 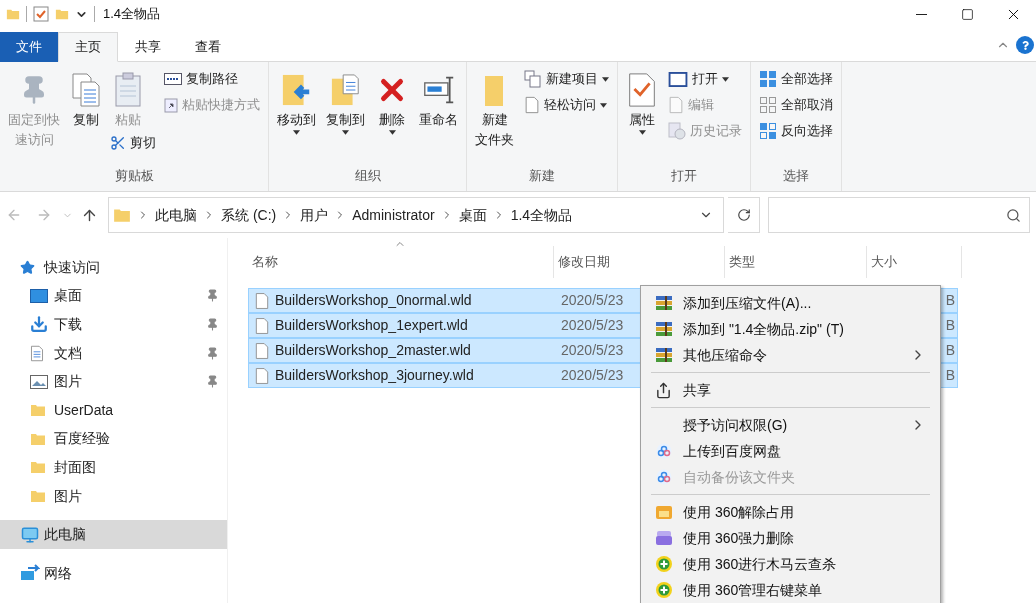 I want to click on menu-item: 使用 360强力删除, so click(x=790, y=538).